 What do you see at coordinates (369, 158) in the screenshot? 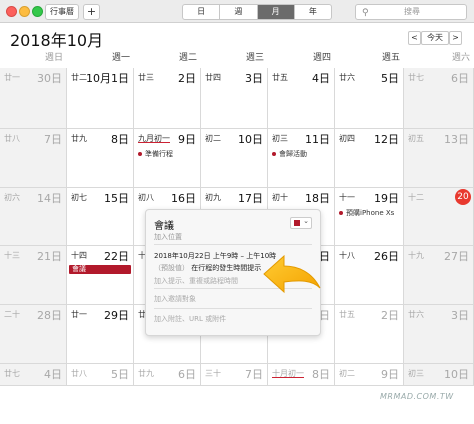
I see `day-cell: 初四 12日` at bounding box center [369, 158].